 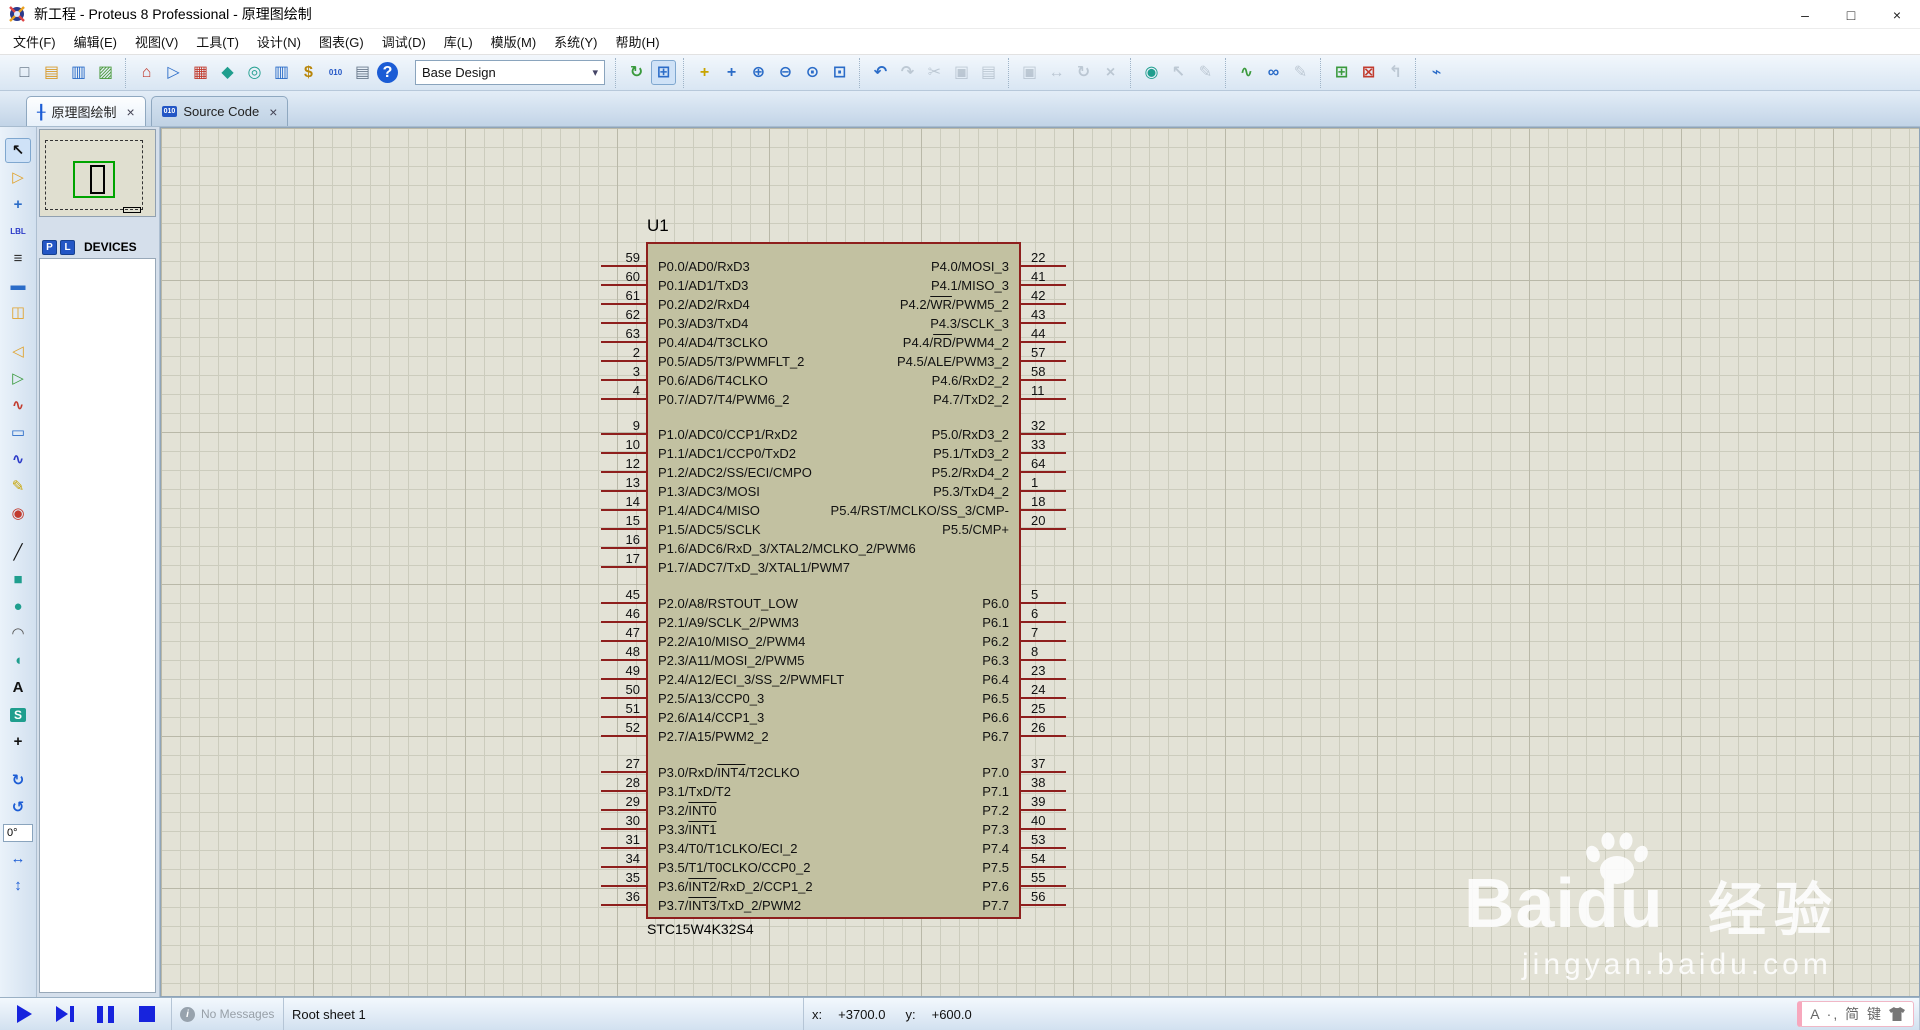 I want to click on project-notes-icon: ▤, so click(x=362, y=72).